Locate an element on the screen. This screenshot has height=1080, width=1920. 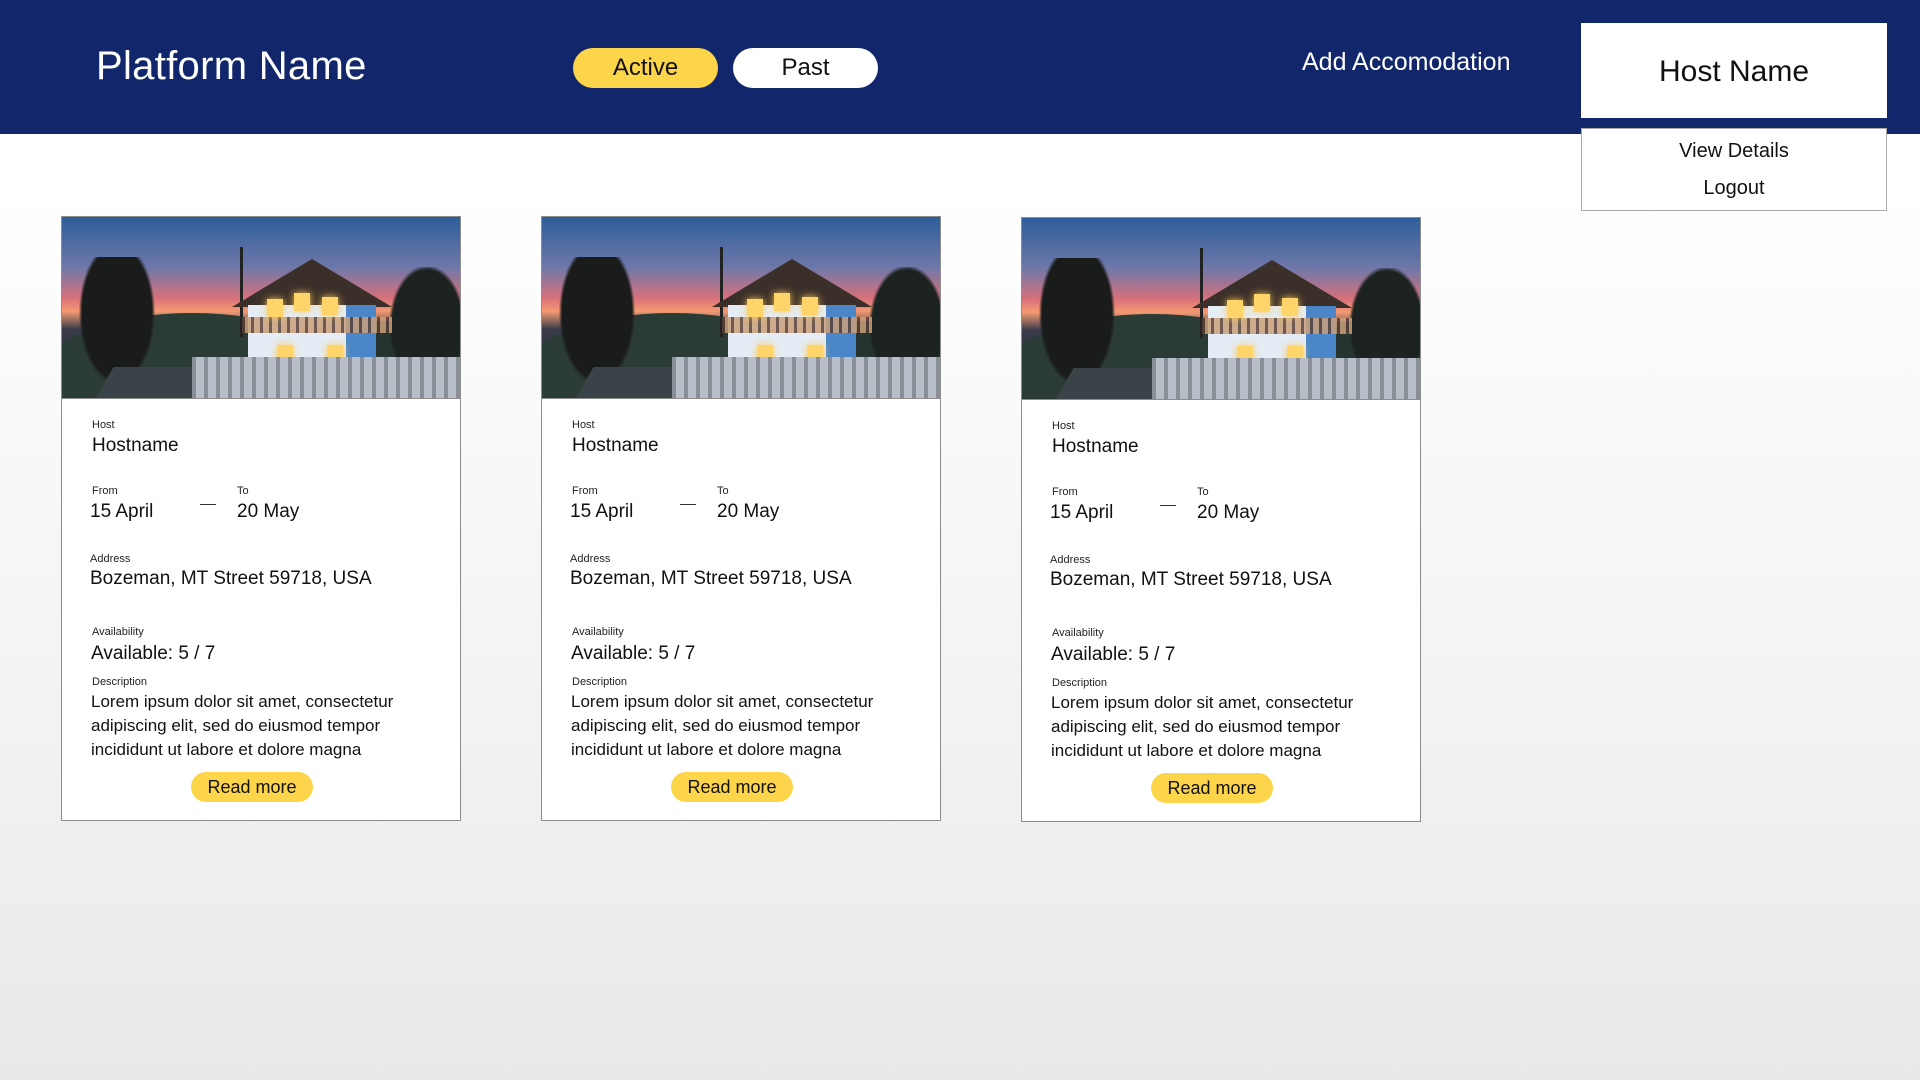
platform-name: Platform Name is located at coordinates (231, 66).